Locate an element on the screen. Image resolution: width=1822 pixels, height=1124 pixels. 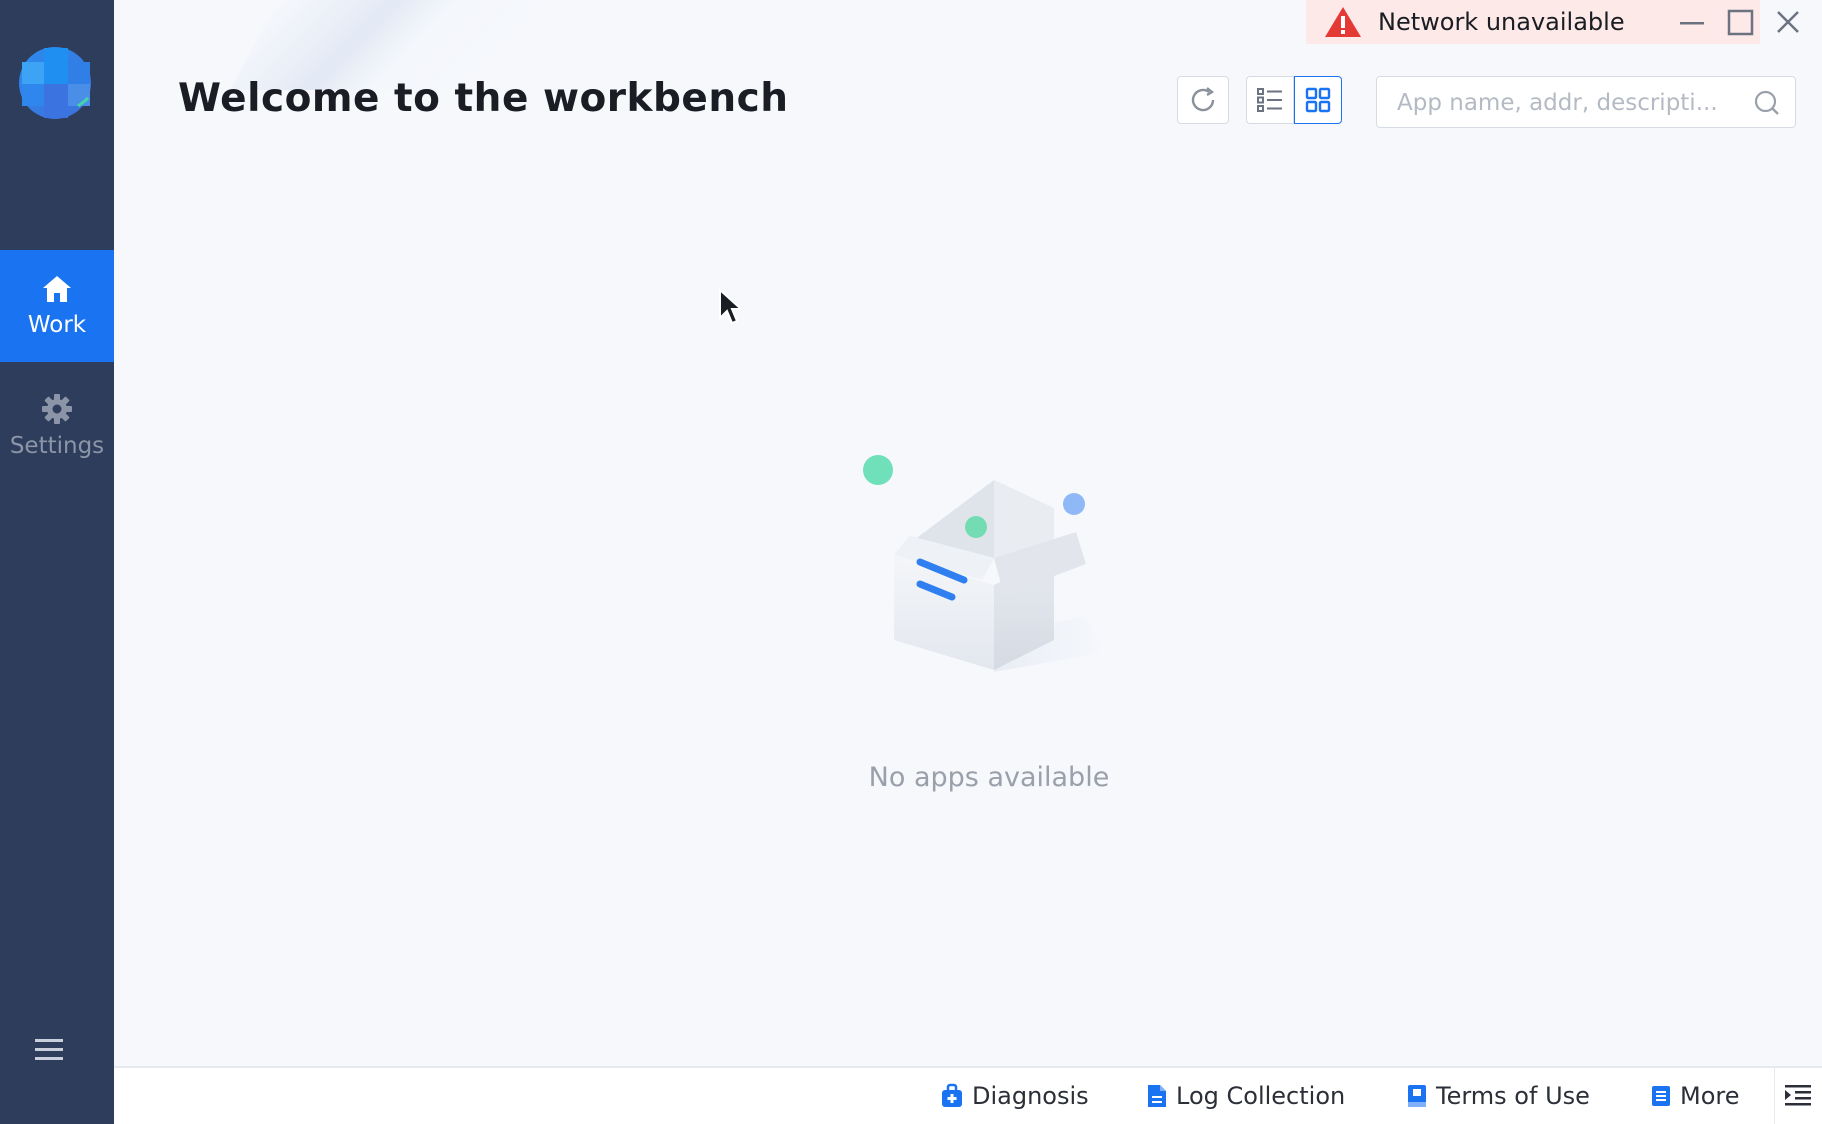
footer-link-diagnosis: Diagnosis is located at coordinates (1014, 1096).